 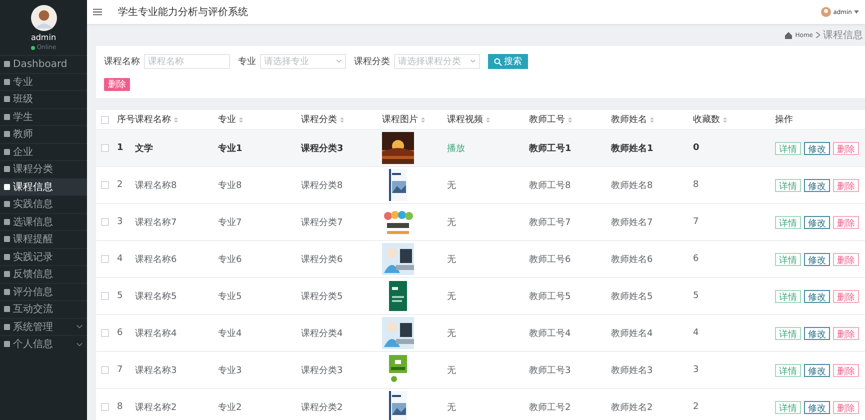 I want to click on table-cell-text: 教师姓名7, so click(x=632, y=222).